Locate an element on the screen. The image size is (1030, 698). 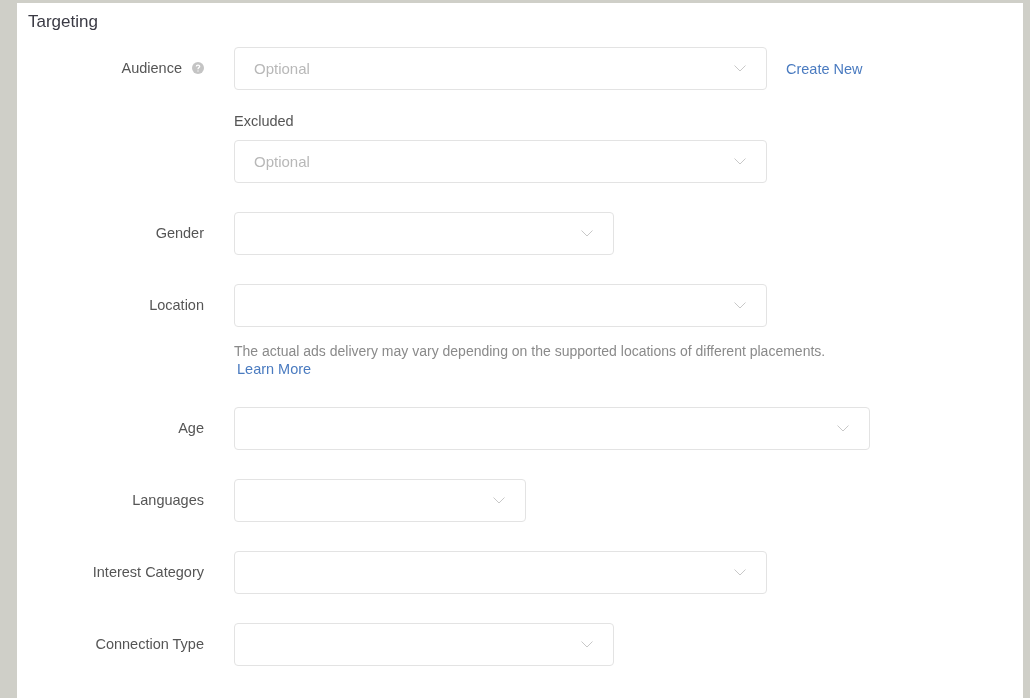
field-label: Audience is located at coordinates (151, 68).